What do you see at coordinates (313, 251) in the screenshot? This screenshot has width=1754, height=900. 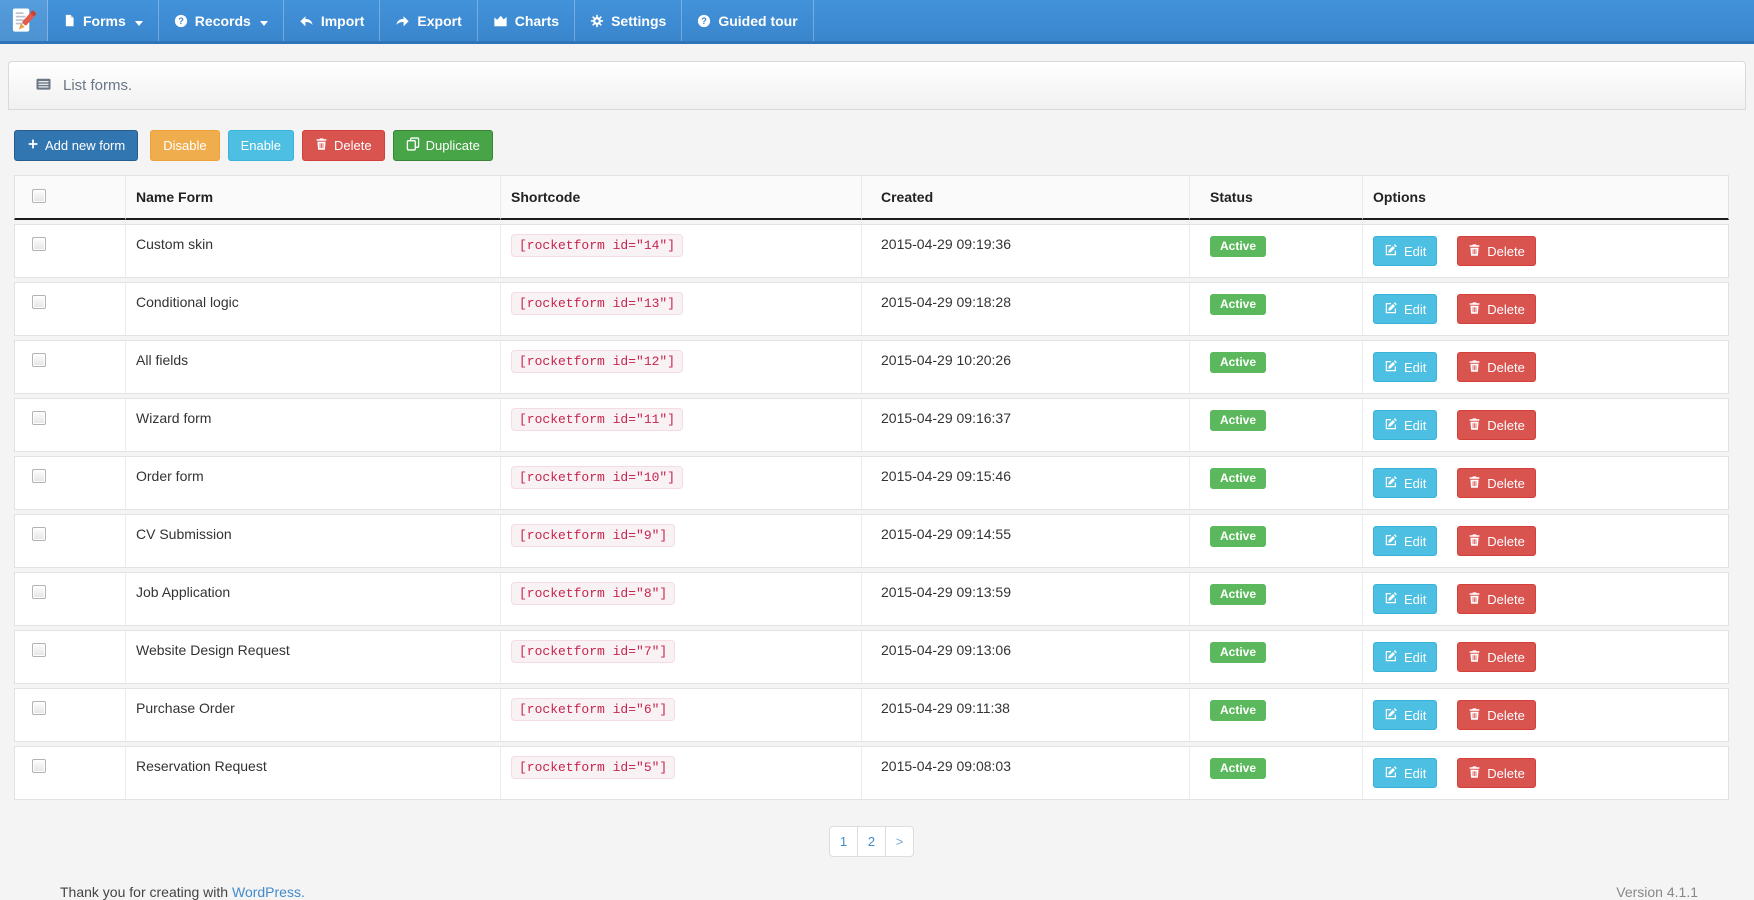 I see `form-name-cell: Custom skin` at bounding box center [313, 251].